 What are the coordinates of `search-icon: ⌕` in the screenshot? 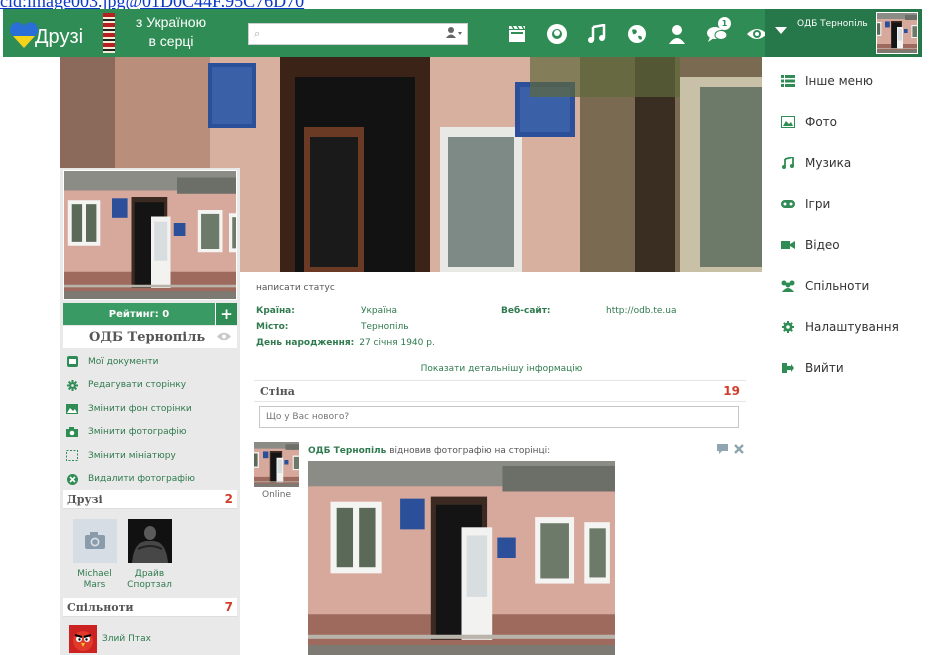 It's located at (257, 33).